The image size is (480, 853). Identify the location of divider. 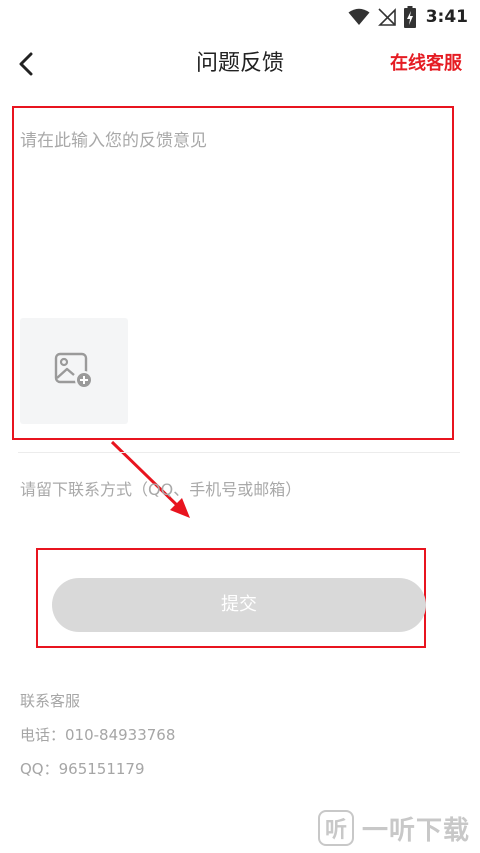
(239, 452).